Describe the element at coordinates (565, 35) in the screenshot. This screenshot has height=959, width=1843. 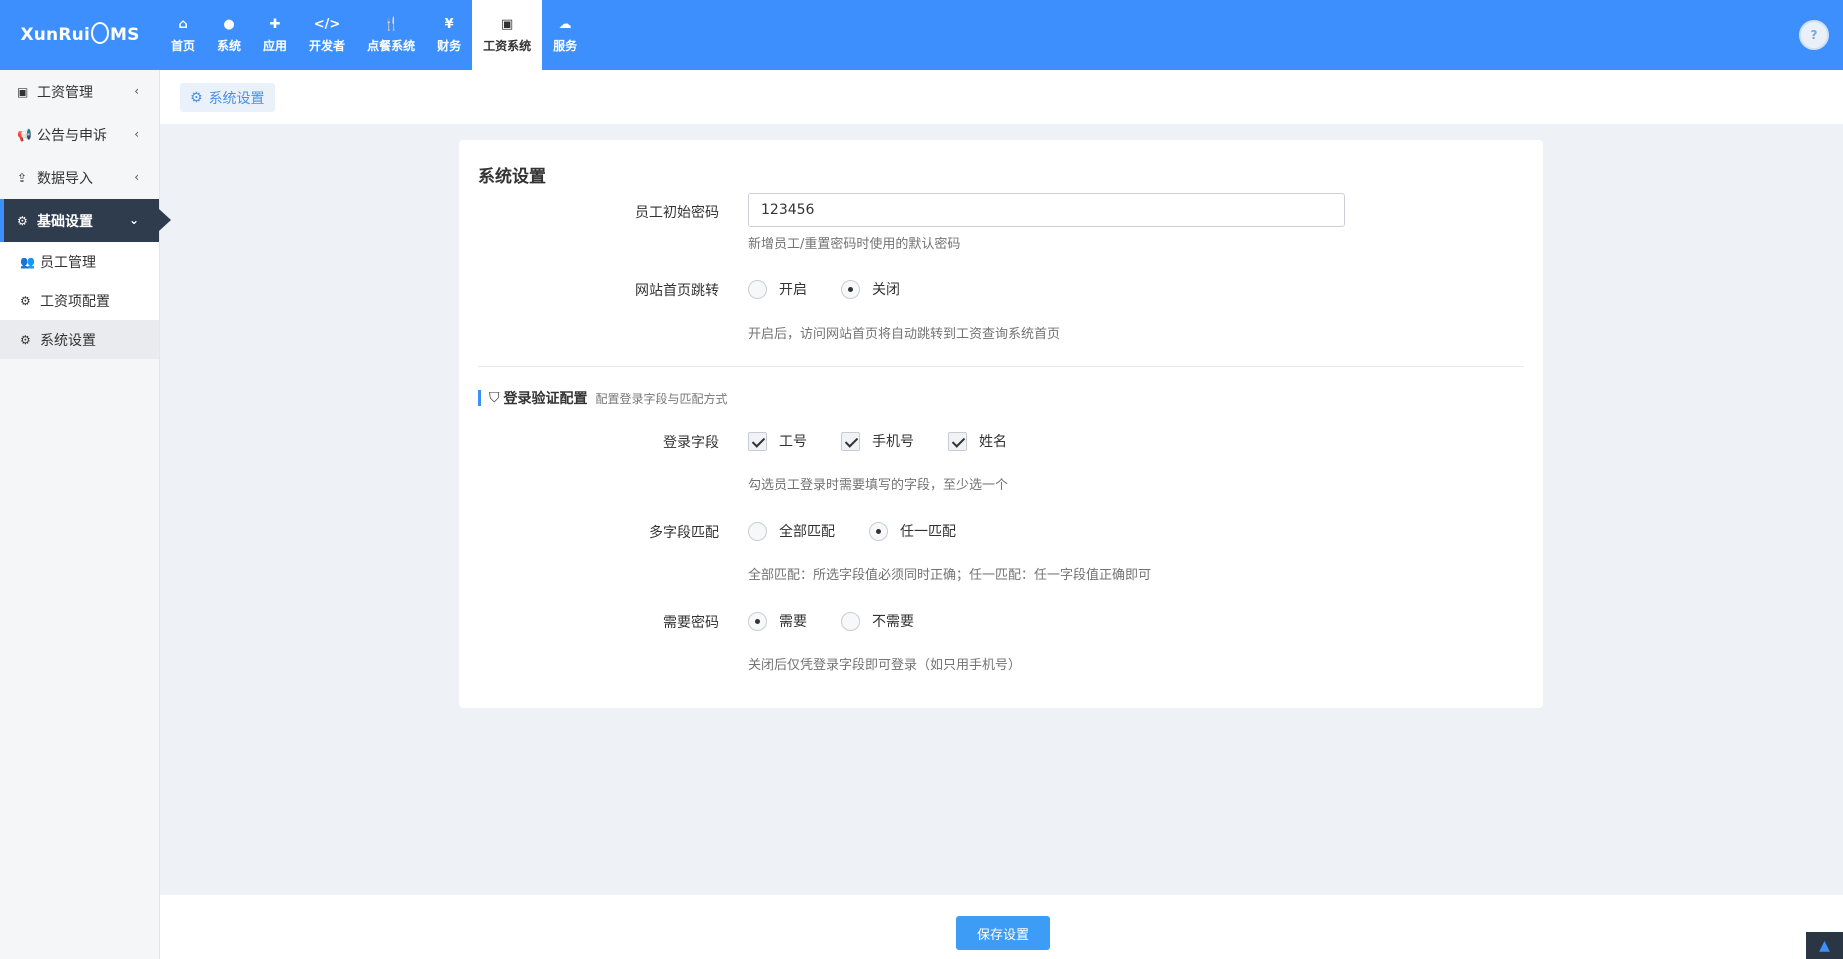
I see `nav-service: ☁ 服务` at that location.